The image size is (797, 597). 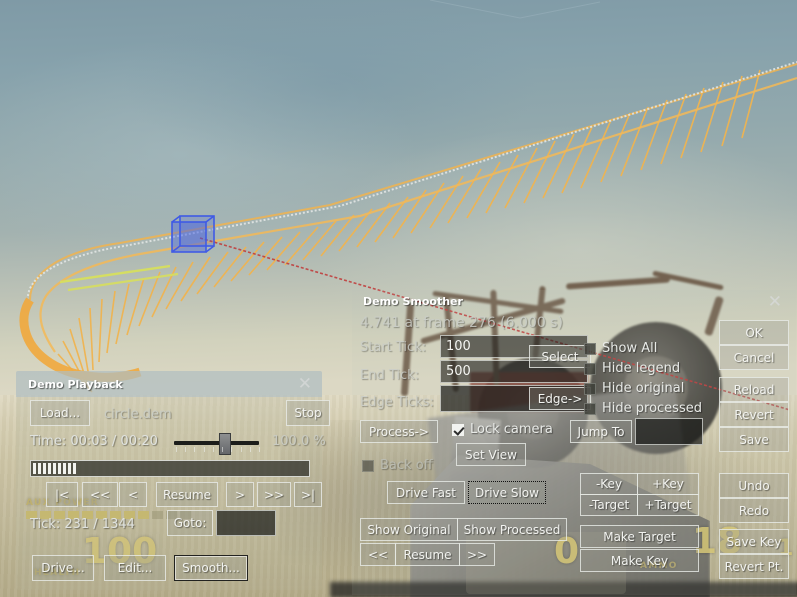 I want to click on playback-speed-value: 100.0 %, so click(x=299, y=441).